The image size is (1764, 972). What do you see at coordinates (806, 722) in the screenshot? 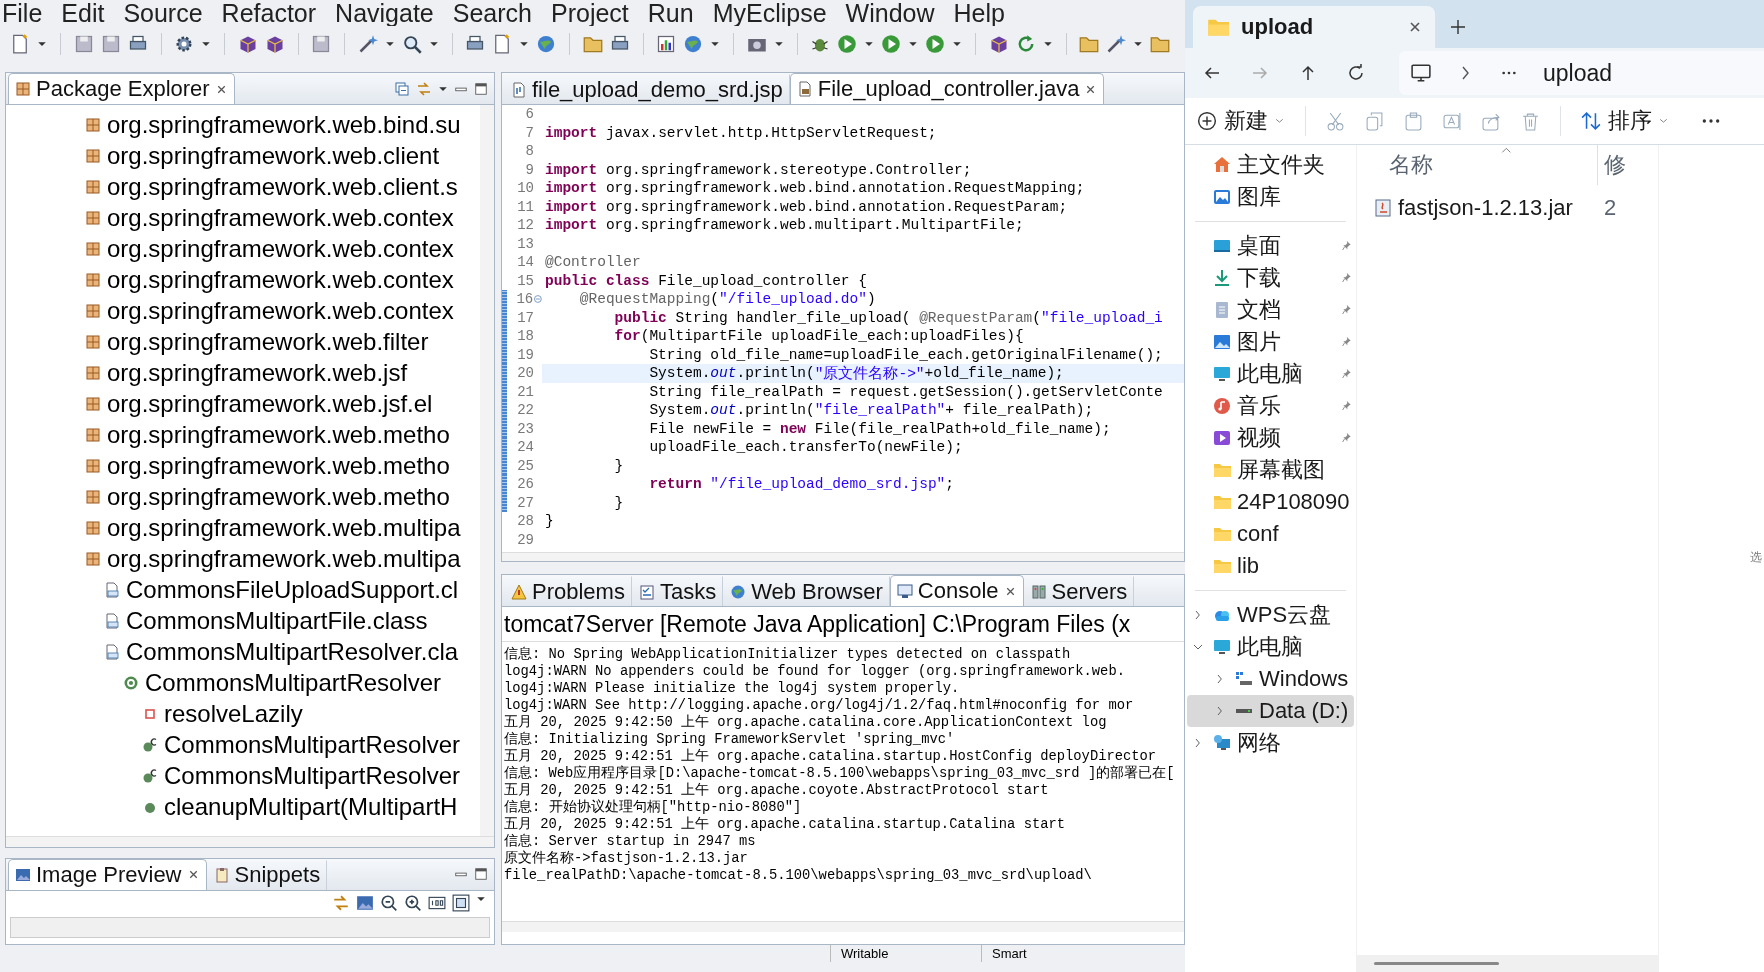
I see `console-line: 五月 20, 2025 9:42:50 上午 org.apache.catalina.core.ApplicationContext log` at bounding box center [806, 722].